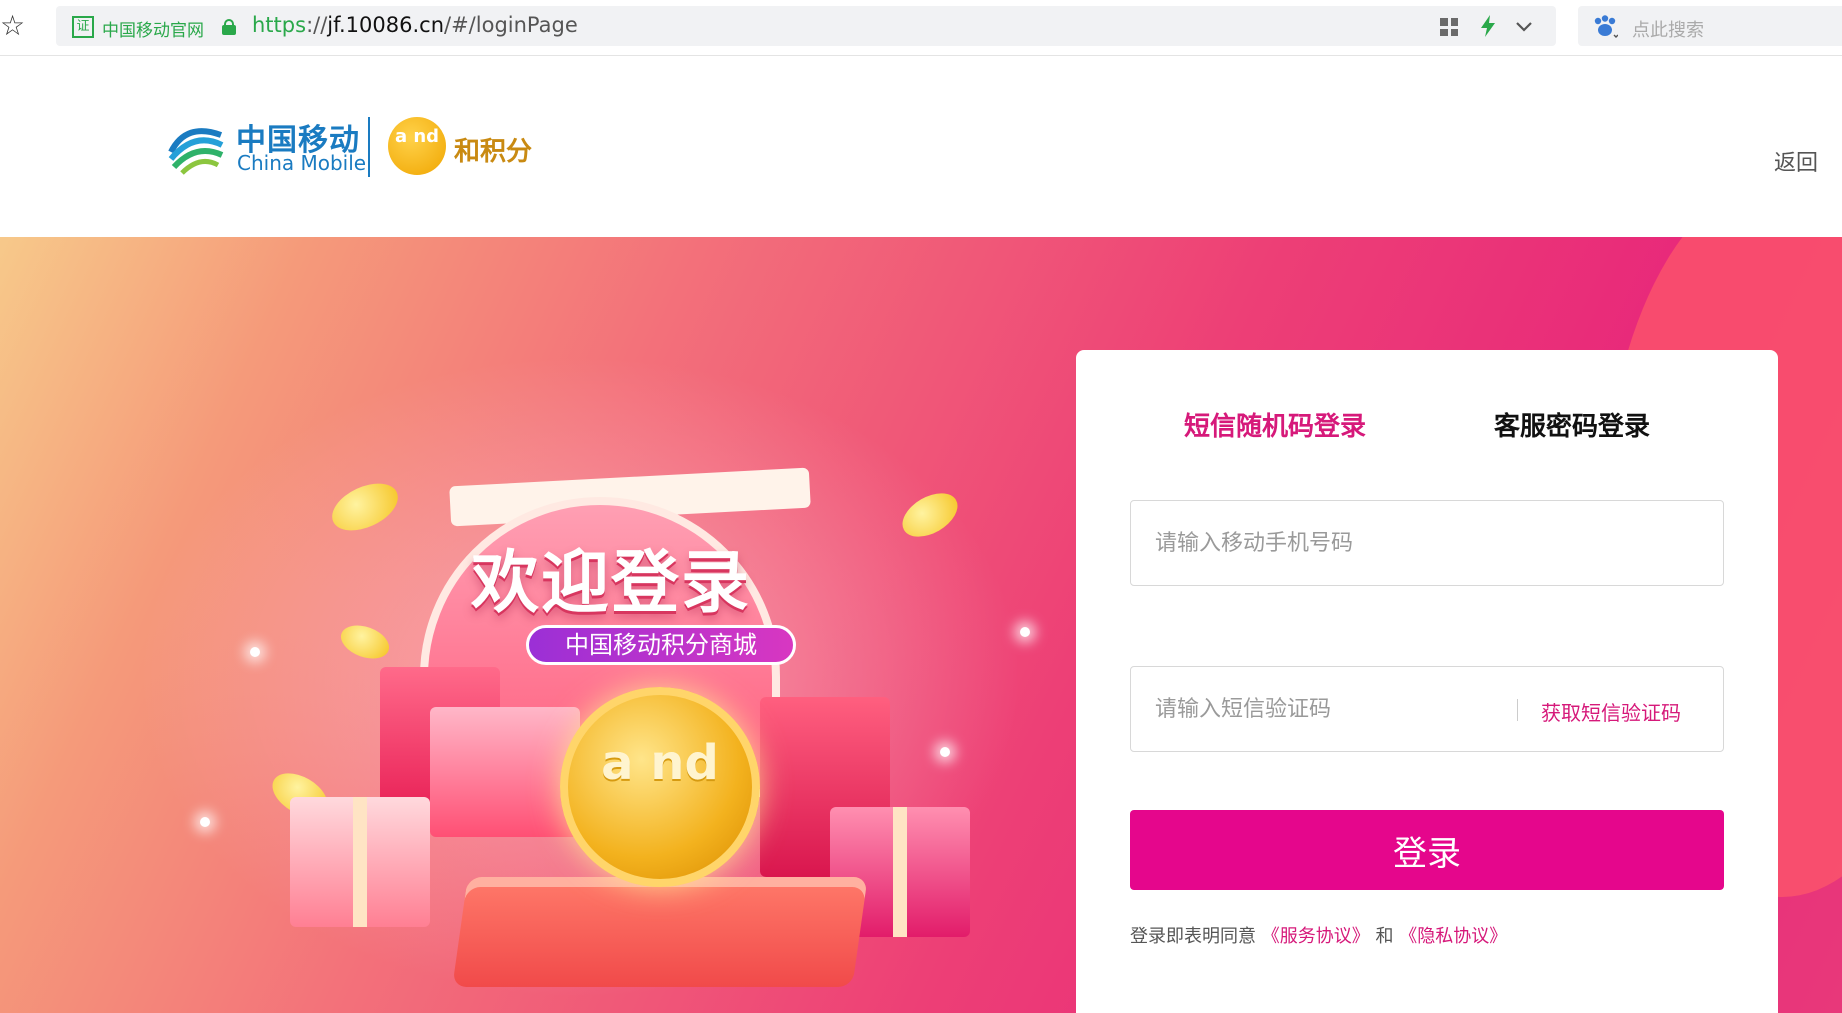  What do you see at coordinates (14, 27) in the screenshot?
I see `star-icon: ☆` at bounding box center [14, 27].